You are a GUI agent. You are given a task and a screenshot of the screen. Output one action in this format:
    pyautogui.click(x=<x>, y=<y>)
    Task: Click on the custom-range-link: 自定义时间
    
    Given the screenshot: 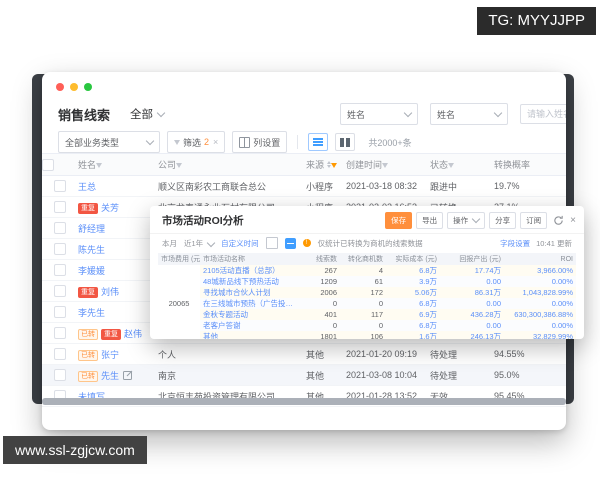 What is the action you would take?
    pyautogui.click(x=240, y=243)
    